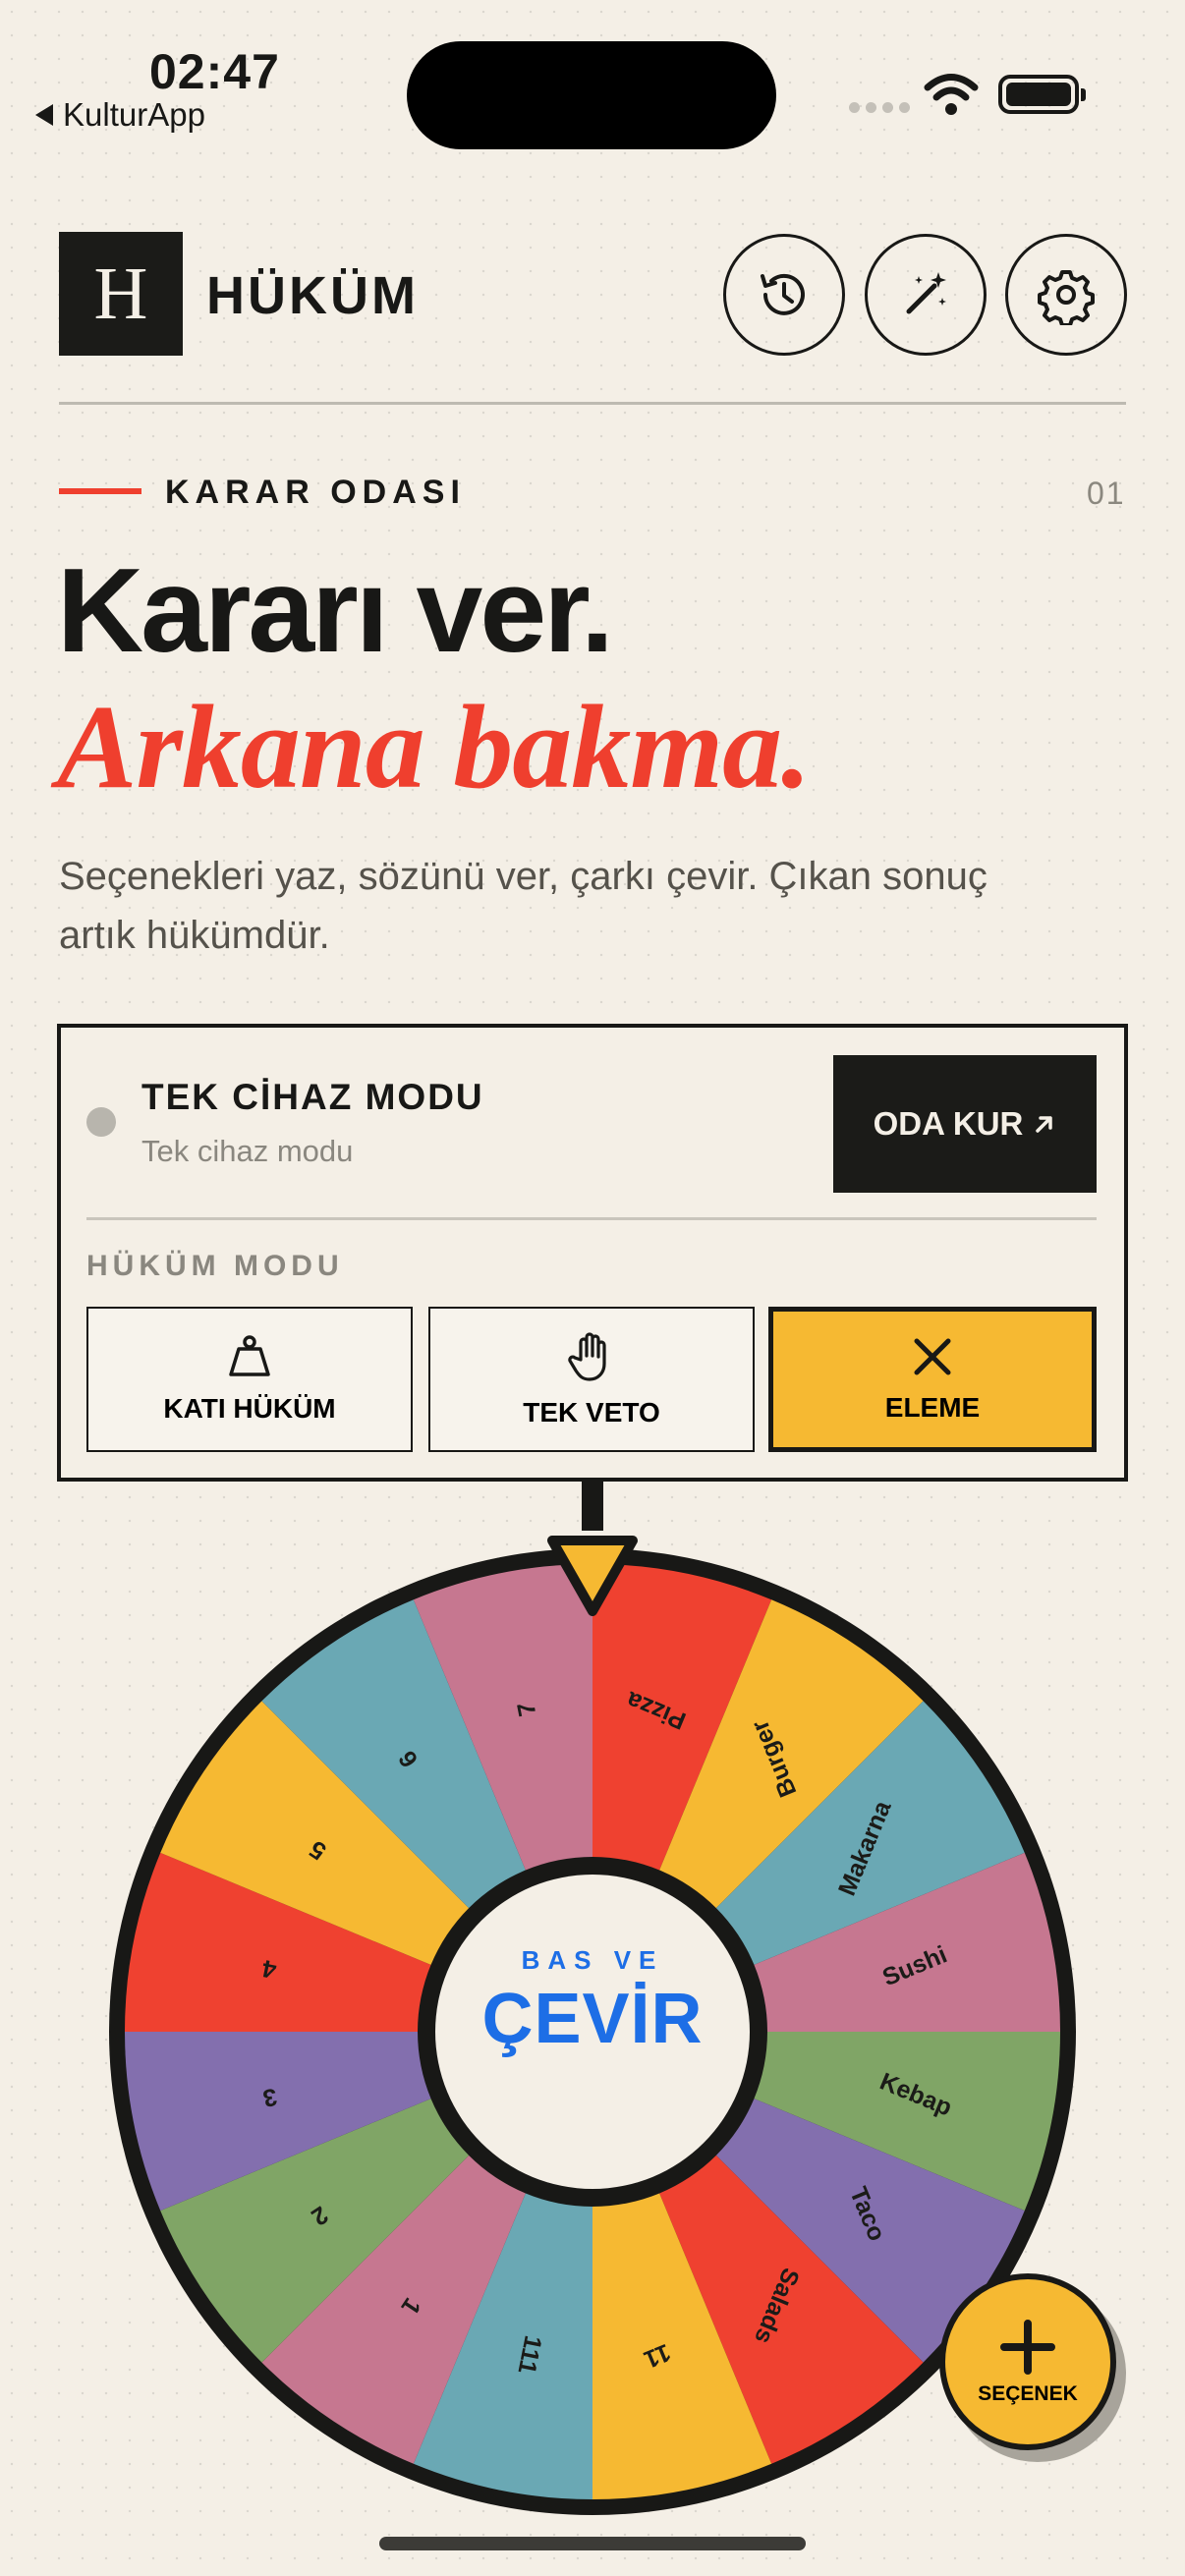 The image size is (1185, 2576). Describe the element at coordinates (592, 1506) in the screenshot. I see `wheel-pointer-stem` at that location.